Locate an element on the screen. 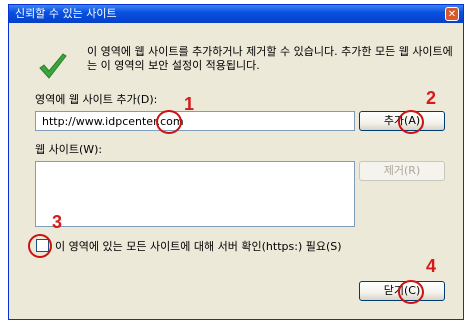 Image resolution: width=474 pixels, height=327 pixels. annotation-number-3: 3 is located at coordinates (57, 222).